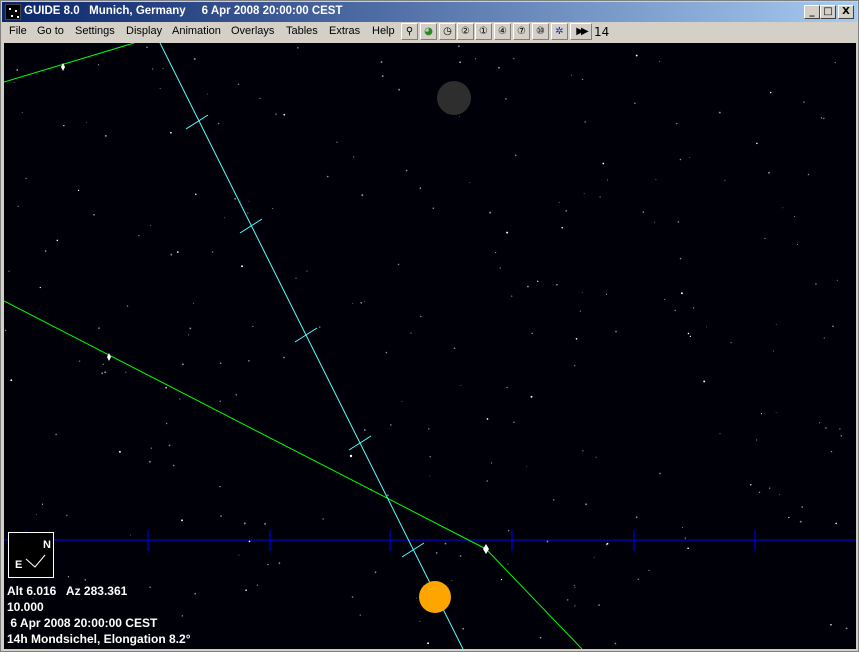 The image size is (859, 652). What do you see at coordinates (428, 31) in the screenshot?
I see `planet-icon: ◕` at bounding box center [428, 31].